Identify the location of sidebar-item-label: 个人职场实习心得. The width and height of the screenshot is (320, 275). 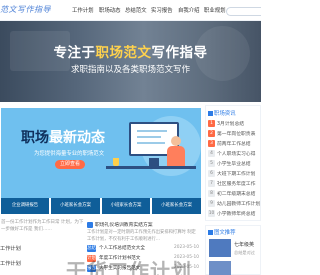
(236, 153).